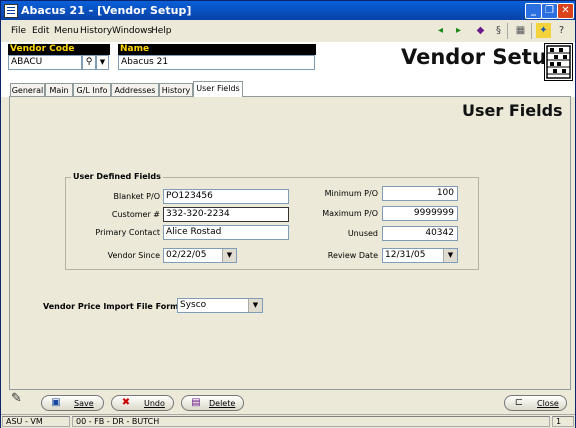 The height and width of the screenshot is (428, 576). I want to click on save-label: Save, so click(84, 403).